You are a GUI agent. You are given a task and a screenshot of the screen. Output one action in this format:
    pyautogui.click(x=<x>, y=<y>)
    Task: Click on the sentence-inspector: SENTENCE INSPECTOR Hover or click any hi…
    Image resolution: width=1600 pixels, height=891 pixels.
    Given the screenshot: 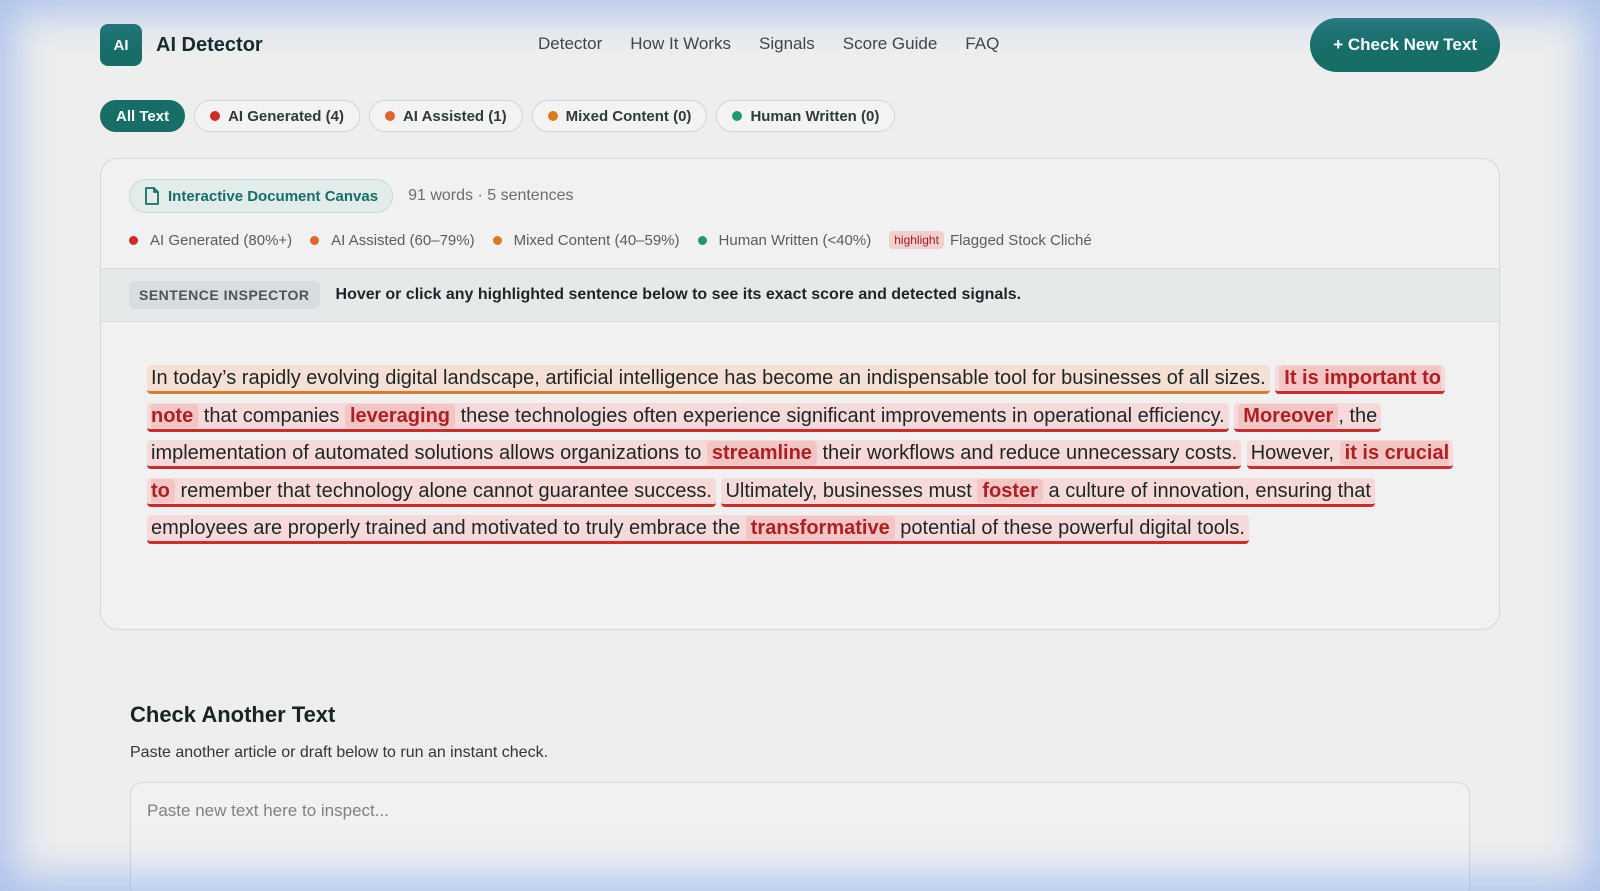 What is the action you would take?
    pyautogui.click(x=800, y=295)
    